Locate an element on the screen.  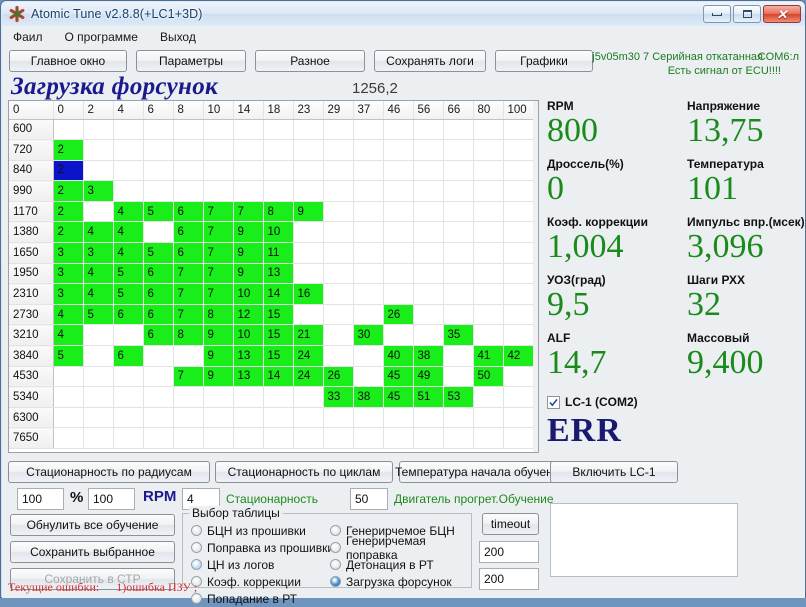
grid-cell-filled: 24 is located at coordinates (308, 377).